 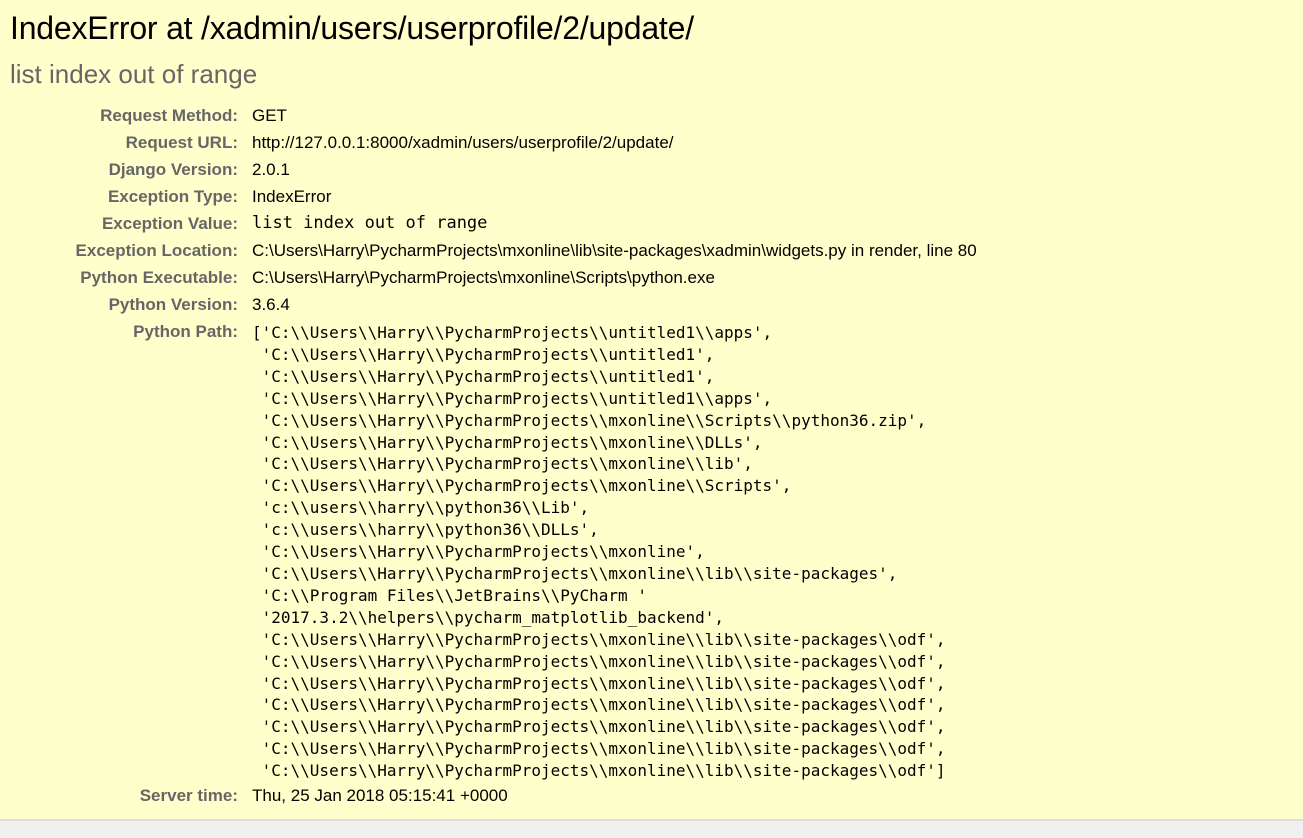 What do you see at coordinates (370, 223) in the screenshot?
I see `exception-value-value: list index out of range` at bounding box center [370, 223].